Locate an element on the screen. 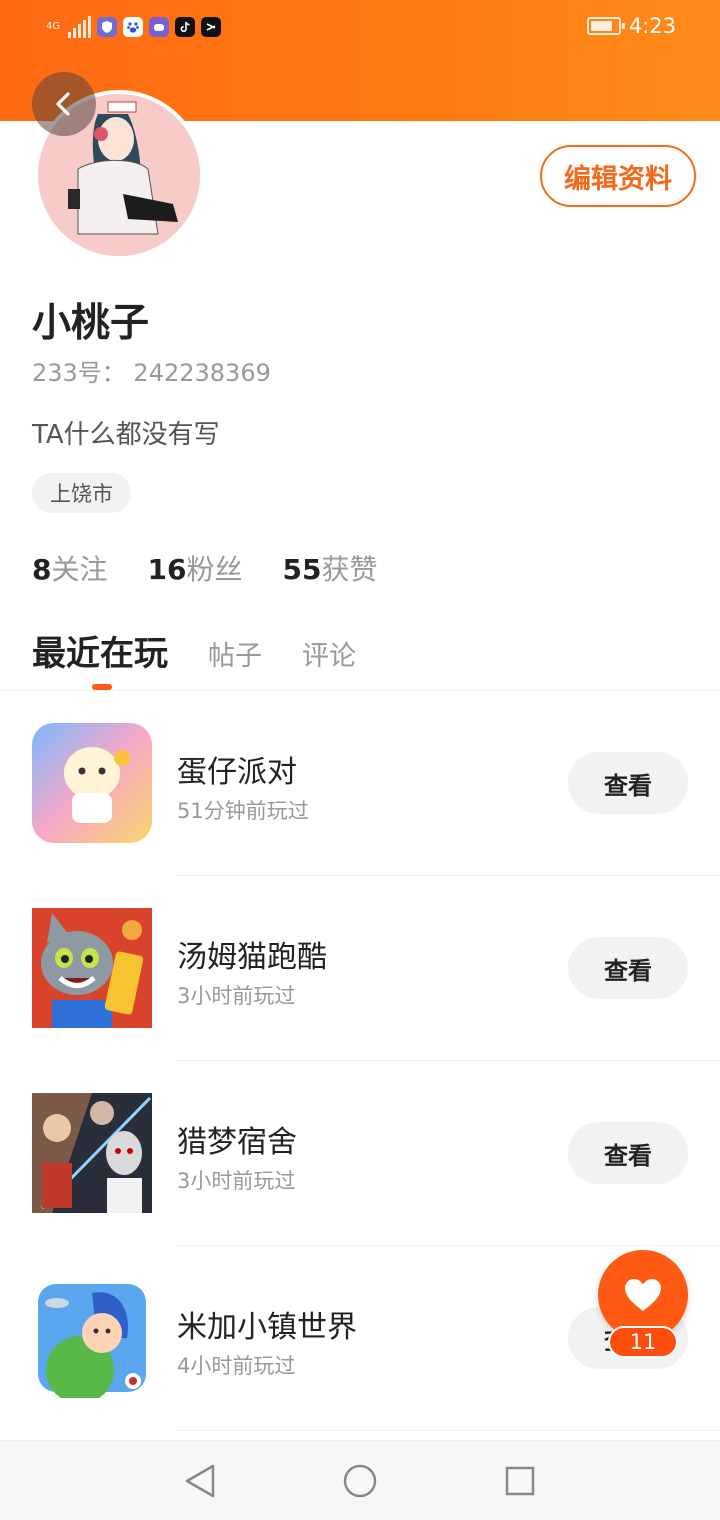 The width and height of the screenshot is (720, 1520). system-nav-bar is located at coordinates (360, 1480).